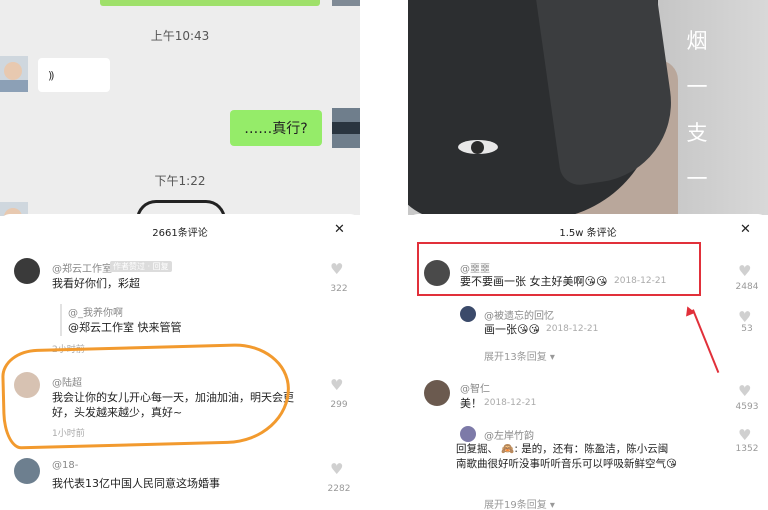 Image resolution: width=768 pixels, height=510 pixels. I want to click on comment-text-line2: 南歌曲很好听没事听听音乐可以呼吸新鲜空气😘, so click(566, 464).